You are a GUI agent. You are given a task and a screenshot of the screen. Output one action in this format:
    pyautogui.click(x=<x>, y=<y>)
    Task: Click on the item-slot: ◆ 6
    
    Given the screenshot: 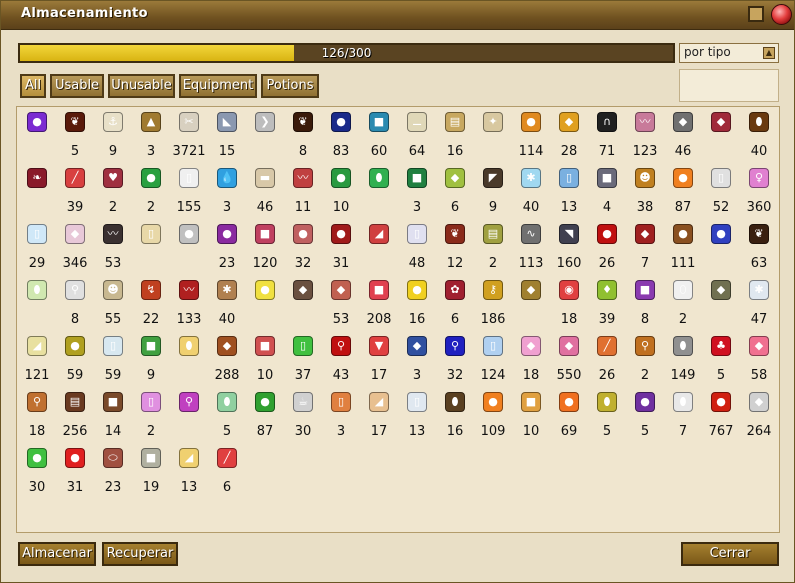 What is the action you would take?
    pyautogui.click(x=455, y=193)
    